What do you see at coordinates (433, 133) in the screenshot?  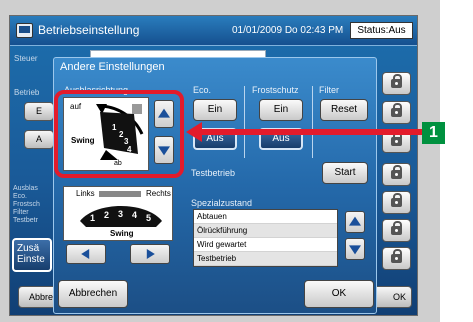 I see `annotation-badge: 1` at bounding box center [433, 133].